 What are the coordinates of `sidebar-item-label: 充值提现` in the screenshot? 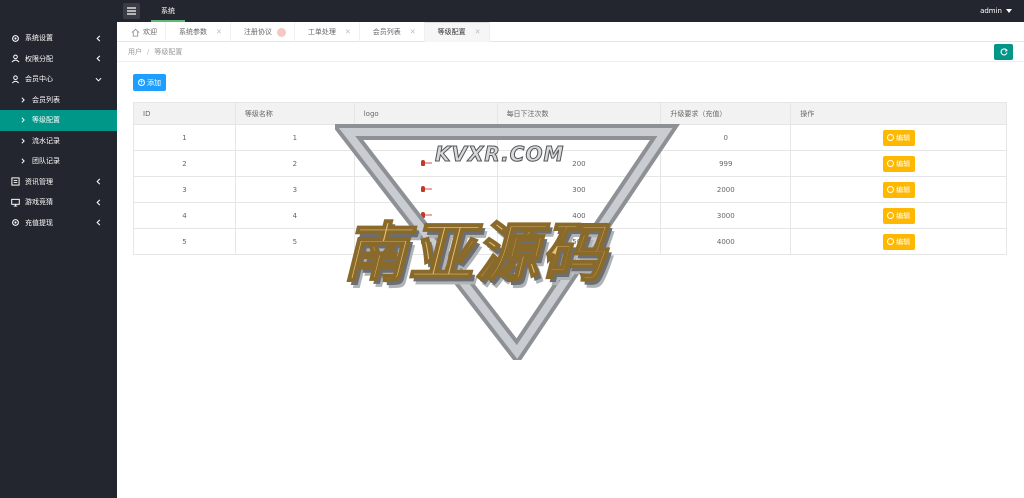 It's located at (39, 222).